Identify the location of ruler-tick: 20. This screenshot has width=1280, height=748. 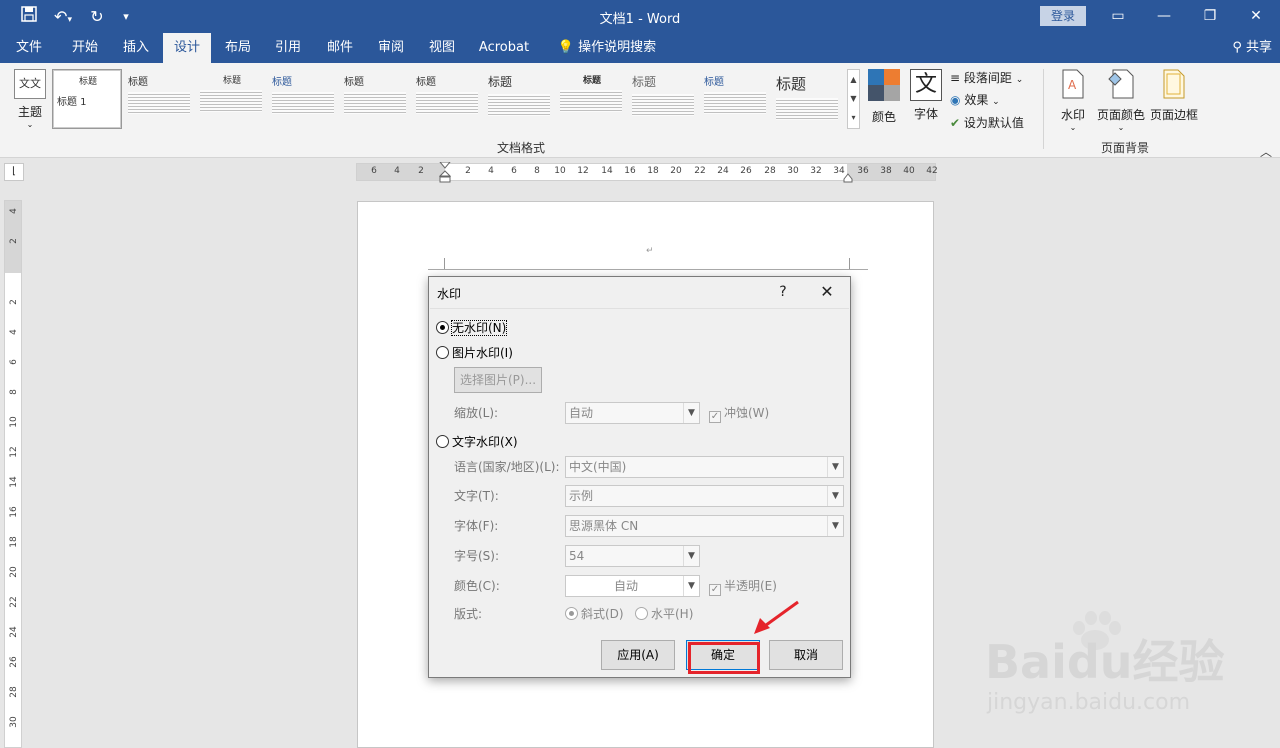
(14, 572).